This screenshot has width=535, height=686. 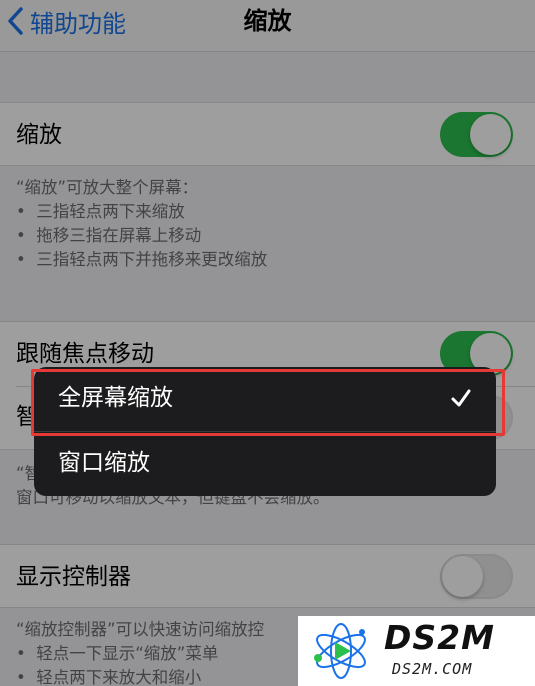 I want to click on menu-item-full-screen-zoom: 全屏幕缩放, so click(x=265, y=399).